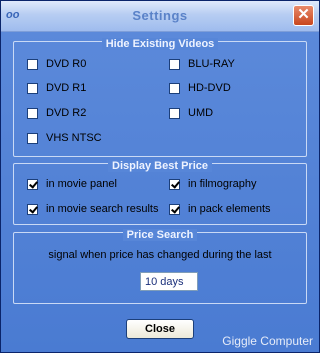 The image size is (320, 353). I want to click on checkbox-hd-dvd: HD-DVD, so click(200, 88).